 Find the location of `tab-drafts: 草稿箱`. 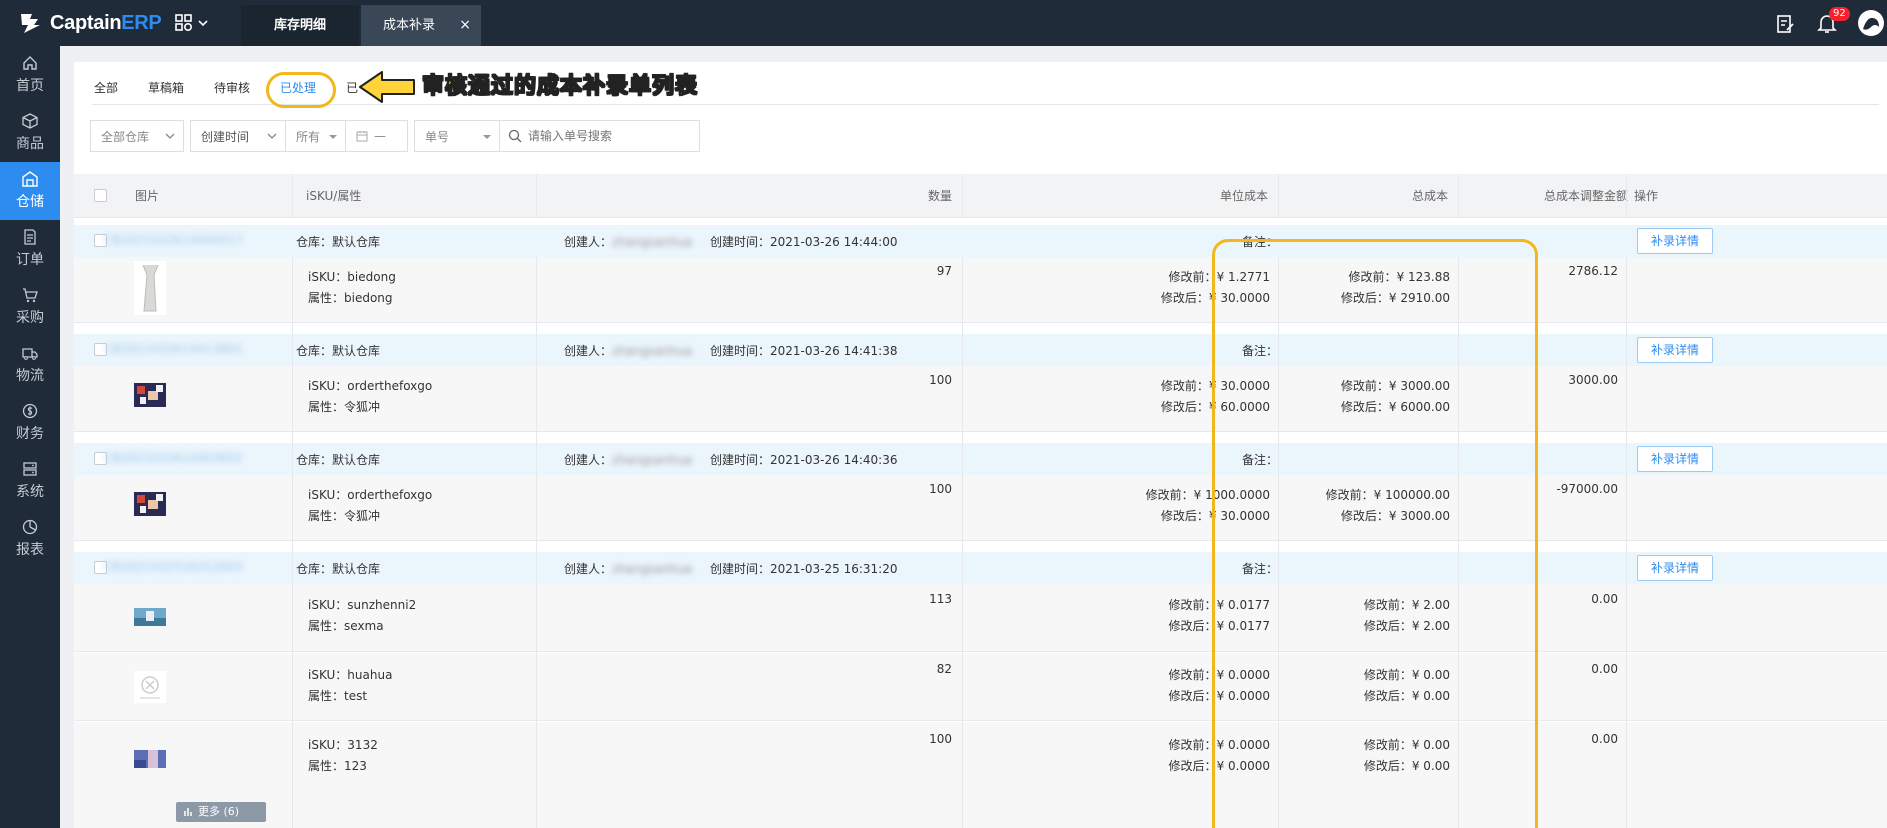

tab-drafts: 草稿箱 is located at coordinates (166, 91).